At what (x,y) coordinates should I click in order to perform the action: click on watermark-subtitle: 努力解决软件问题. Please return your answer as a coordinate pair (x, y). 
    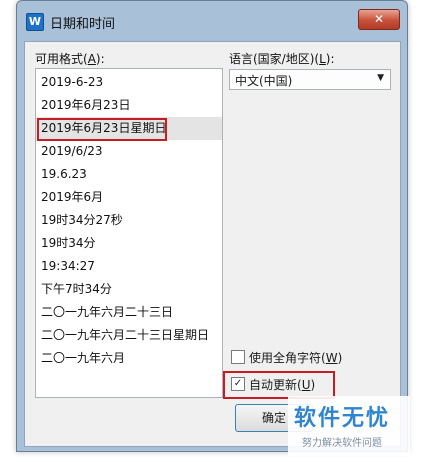
    Looking at the image, I should click on (342, 443).